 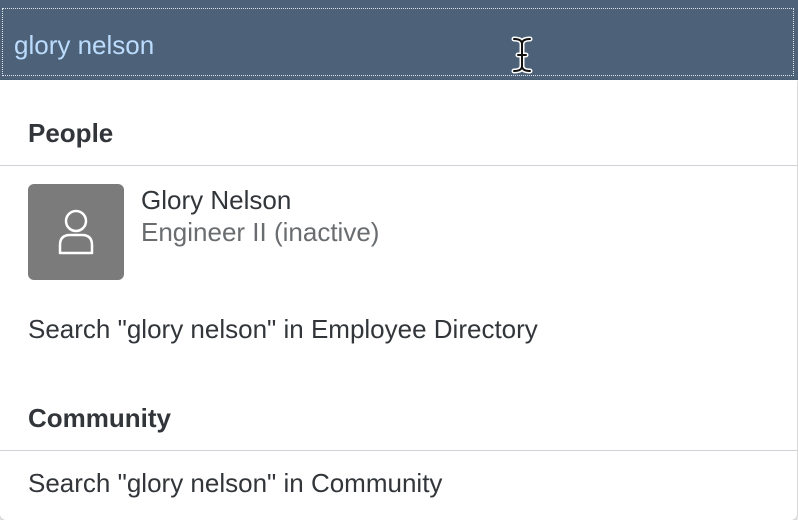 I want to click on search-community-link: Search "glory nelson" in Community, so click(x=398, y=484).